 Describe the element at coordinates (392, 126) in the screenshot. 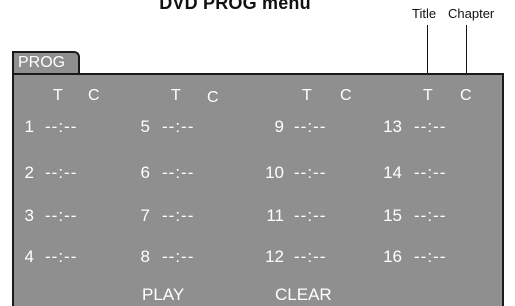

I see `slot-number: 13` at that location.